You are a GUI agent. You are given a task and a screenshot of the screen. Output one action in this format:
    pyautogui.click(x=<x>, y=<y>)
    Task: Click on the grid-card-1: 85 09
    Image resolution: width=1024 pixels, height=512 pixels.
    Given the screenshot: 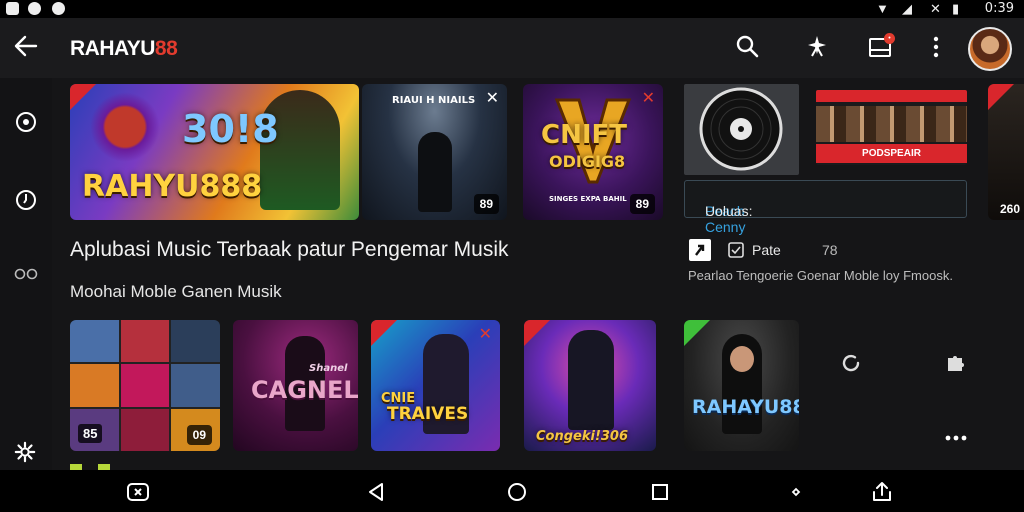 What is the action you would take?
    pyautogui.click(x=145, y=385)
    